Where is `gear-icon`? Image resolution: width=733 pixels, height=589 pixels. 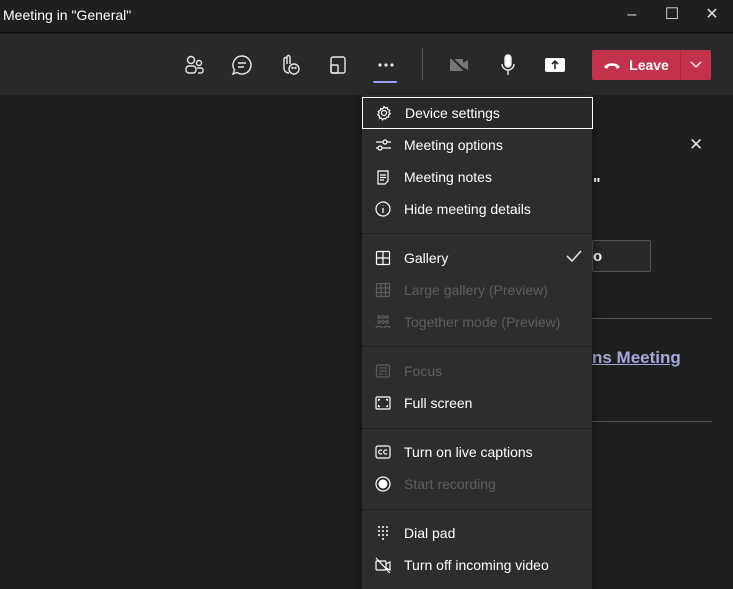
gear-icon is located at coordinates (384, 113).